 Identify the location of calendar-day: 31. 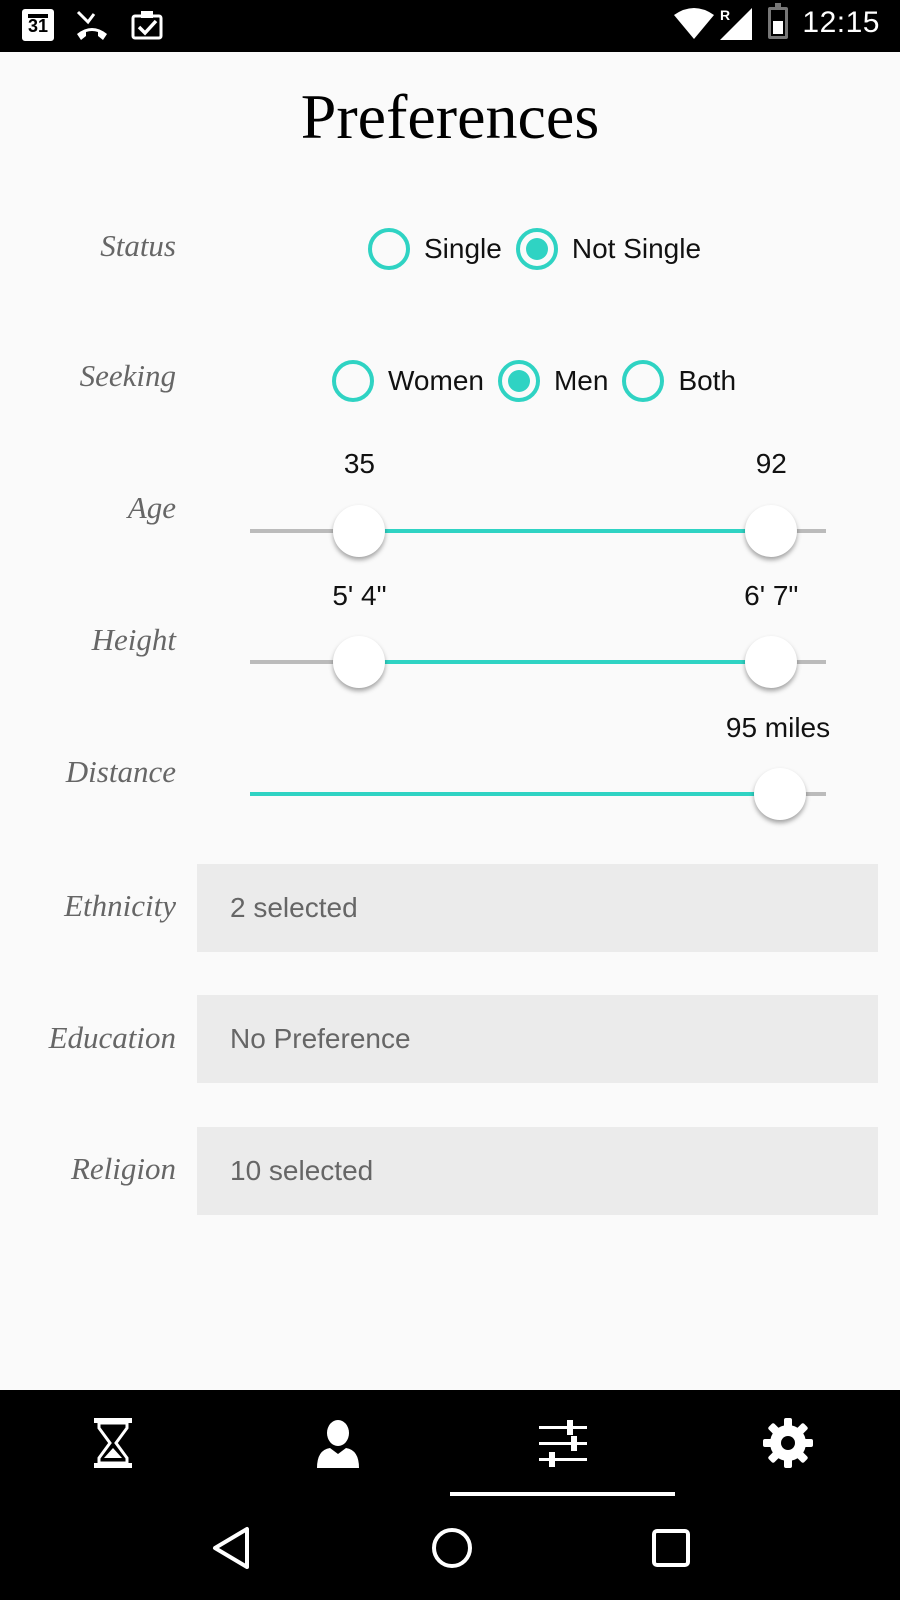
(38, 26).